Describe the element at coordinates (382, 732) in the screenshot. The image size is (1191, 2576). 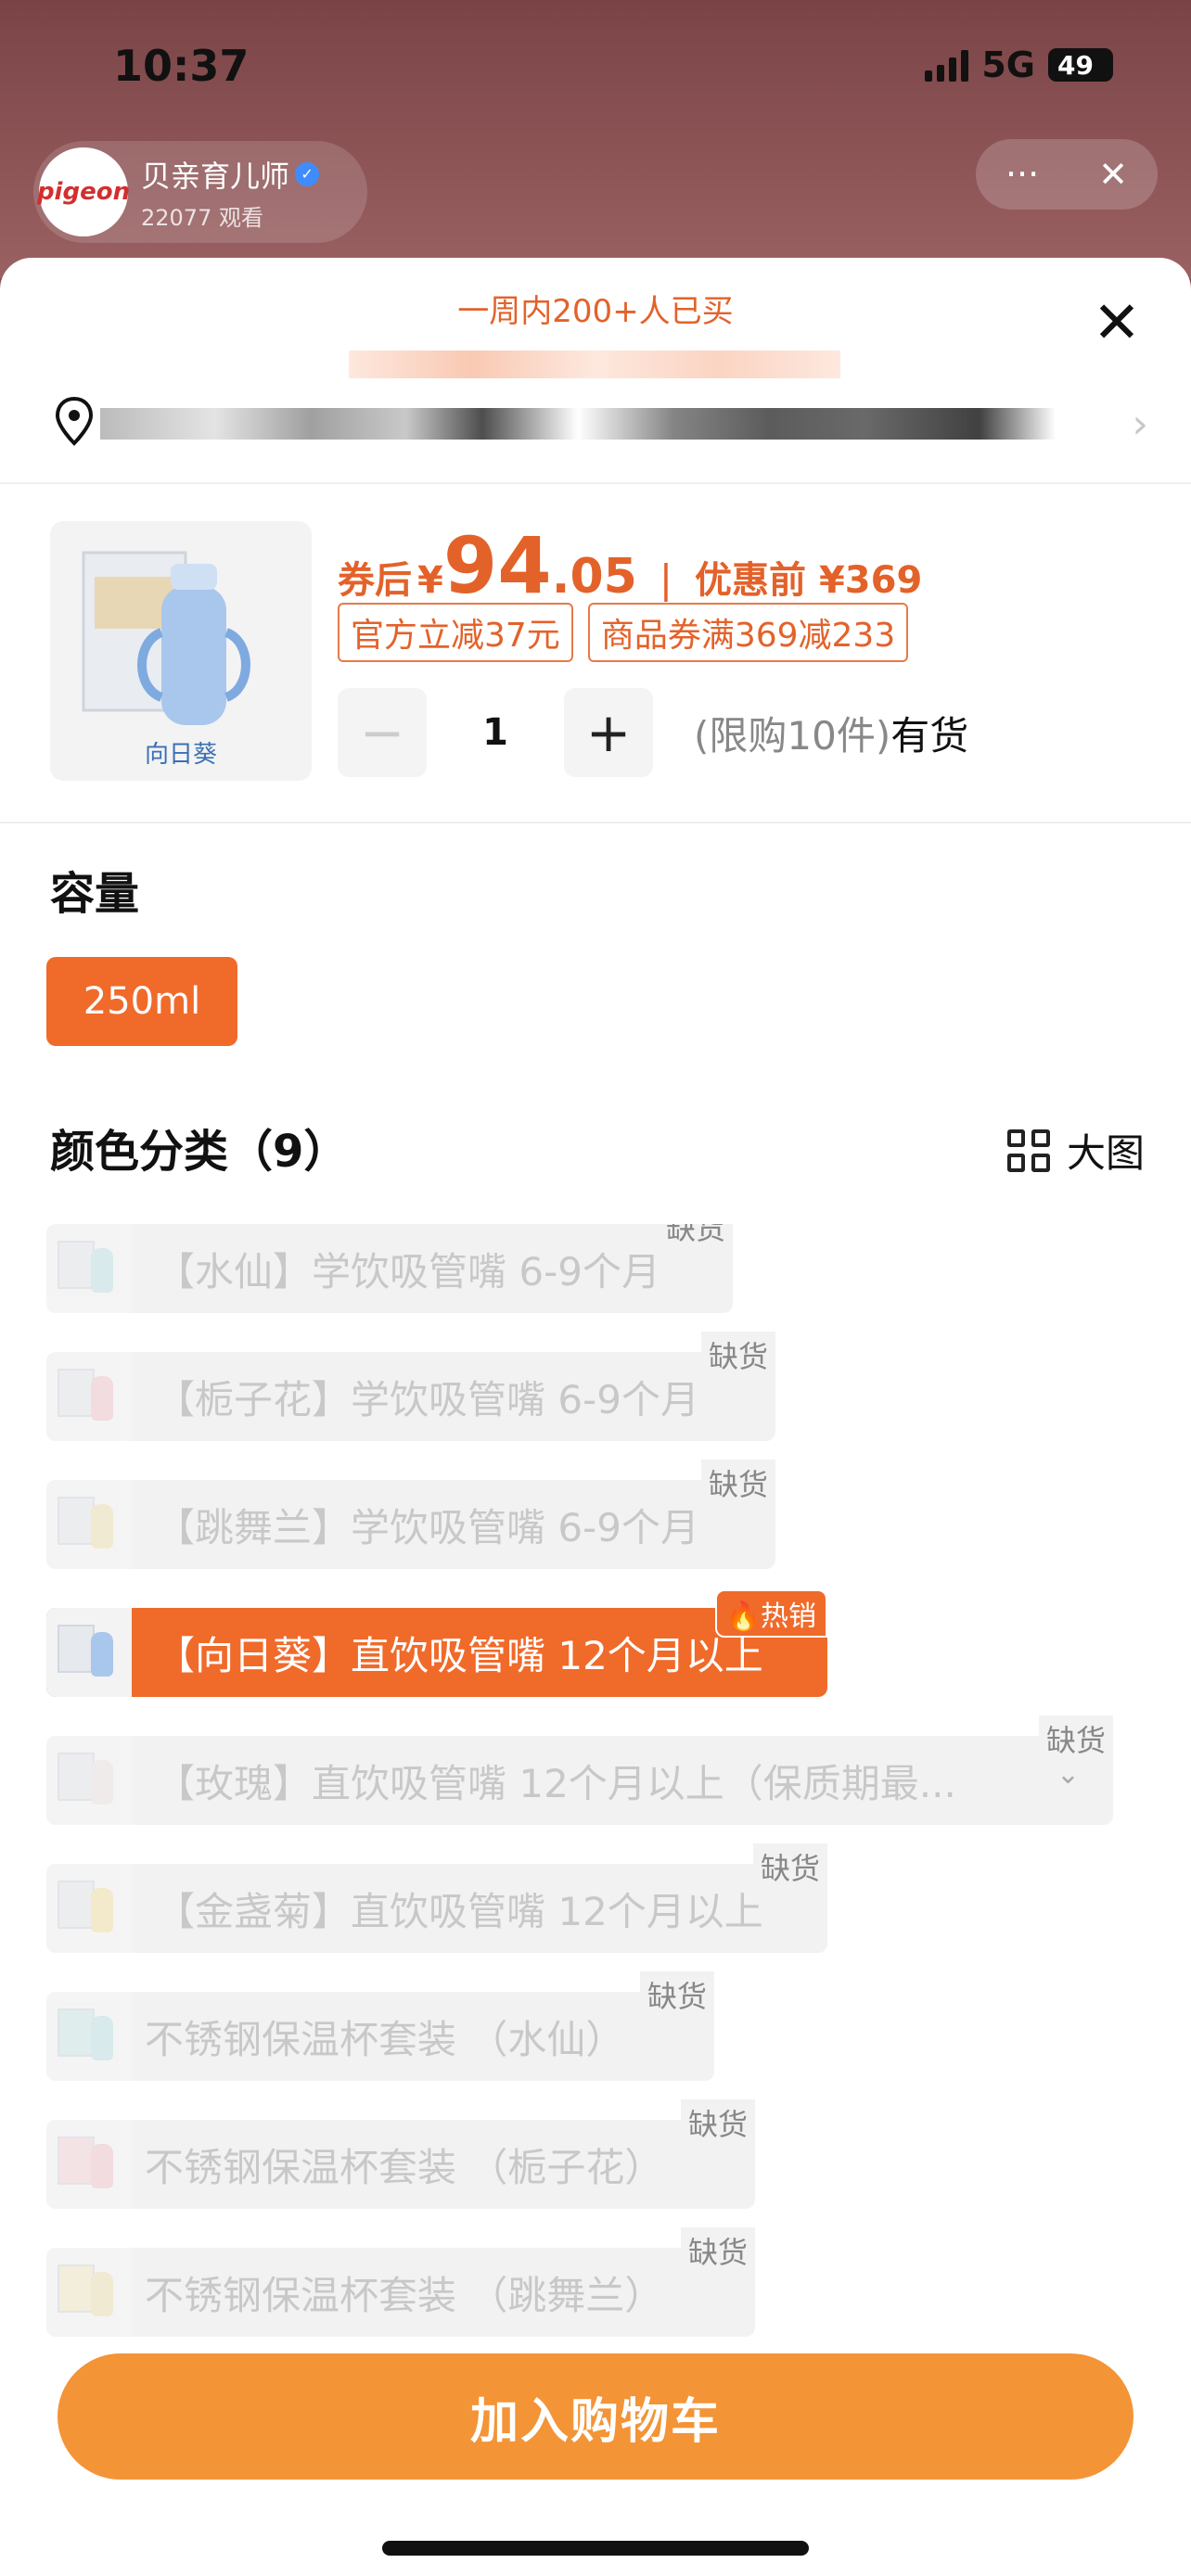
I see `decrease-button: −` at that location.